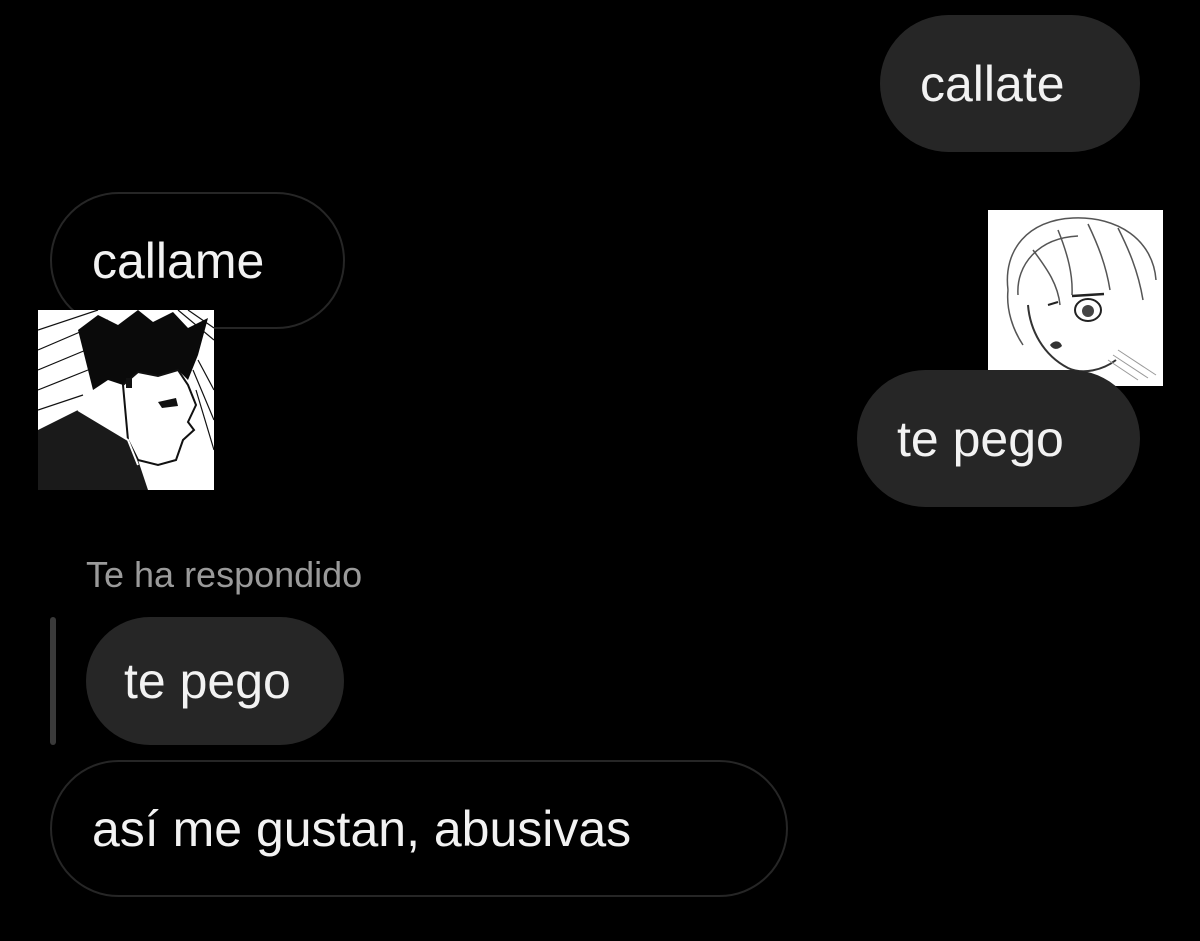 Image resolution: width=1200 pixels, height=941 pixels. What do you see at coordinates (207, 681) in the screenshot?
I see `quoted-message-text: te pego` at bounding box center [207, 681].